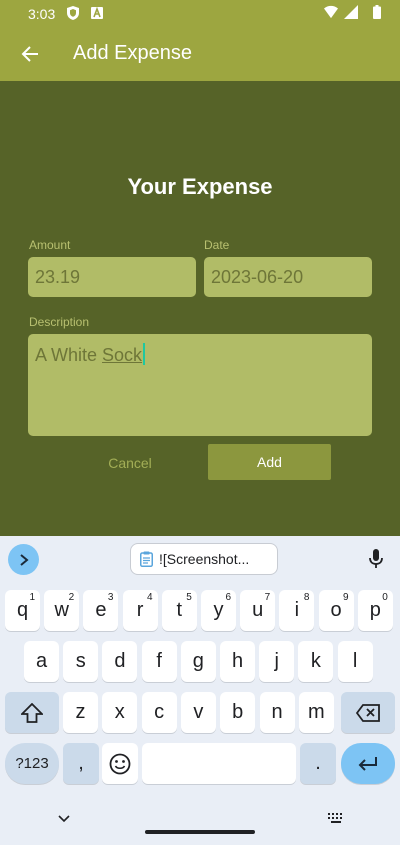 The height and width of the screenshot is (845, 400). I want to click on add-button: Add, so click(269, 462).